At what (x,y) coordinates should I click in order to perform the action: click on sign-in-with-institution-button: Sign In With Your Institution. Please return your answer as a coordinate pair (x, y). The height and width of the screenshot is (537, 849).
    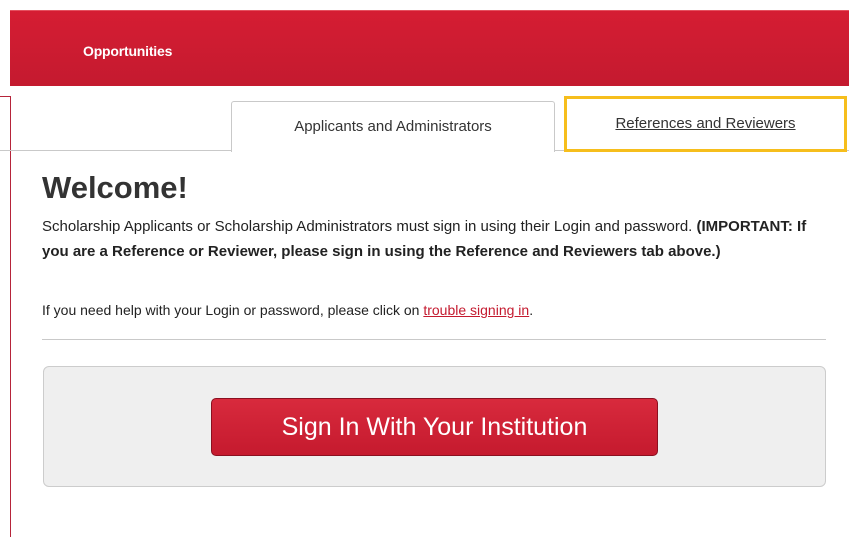
    Looking at the image, I should click on (434, 427).